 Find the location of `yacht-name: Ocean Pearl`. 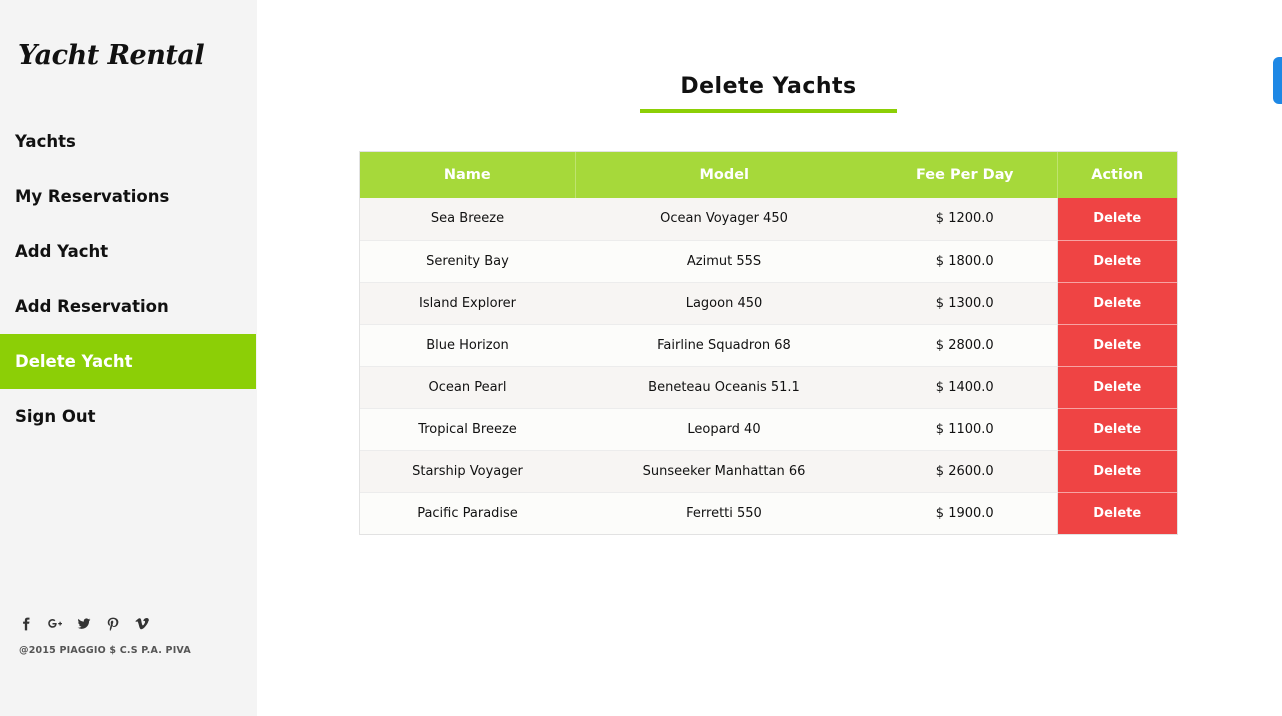

yacht-name: Ocean Pearl is located at coordinates (467, 387).